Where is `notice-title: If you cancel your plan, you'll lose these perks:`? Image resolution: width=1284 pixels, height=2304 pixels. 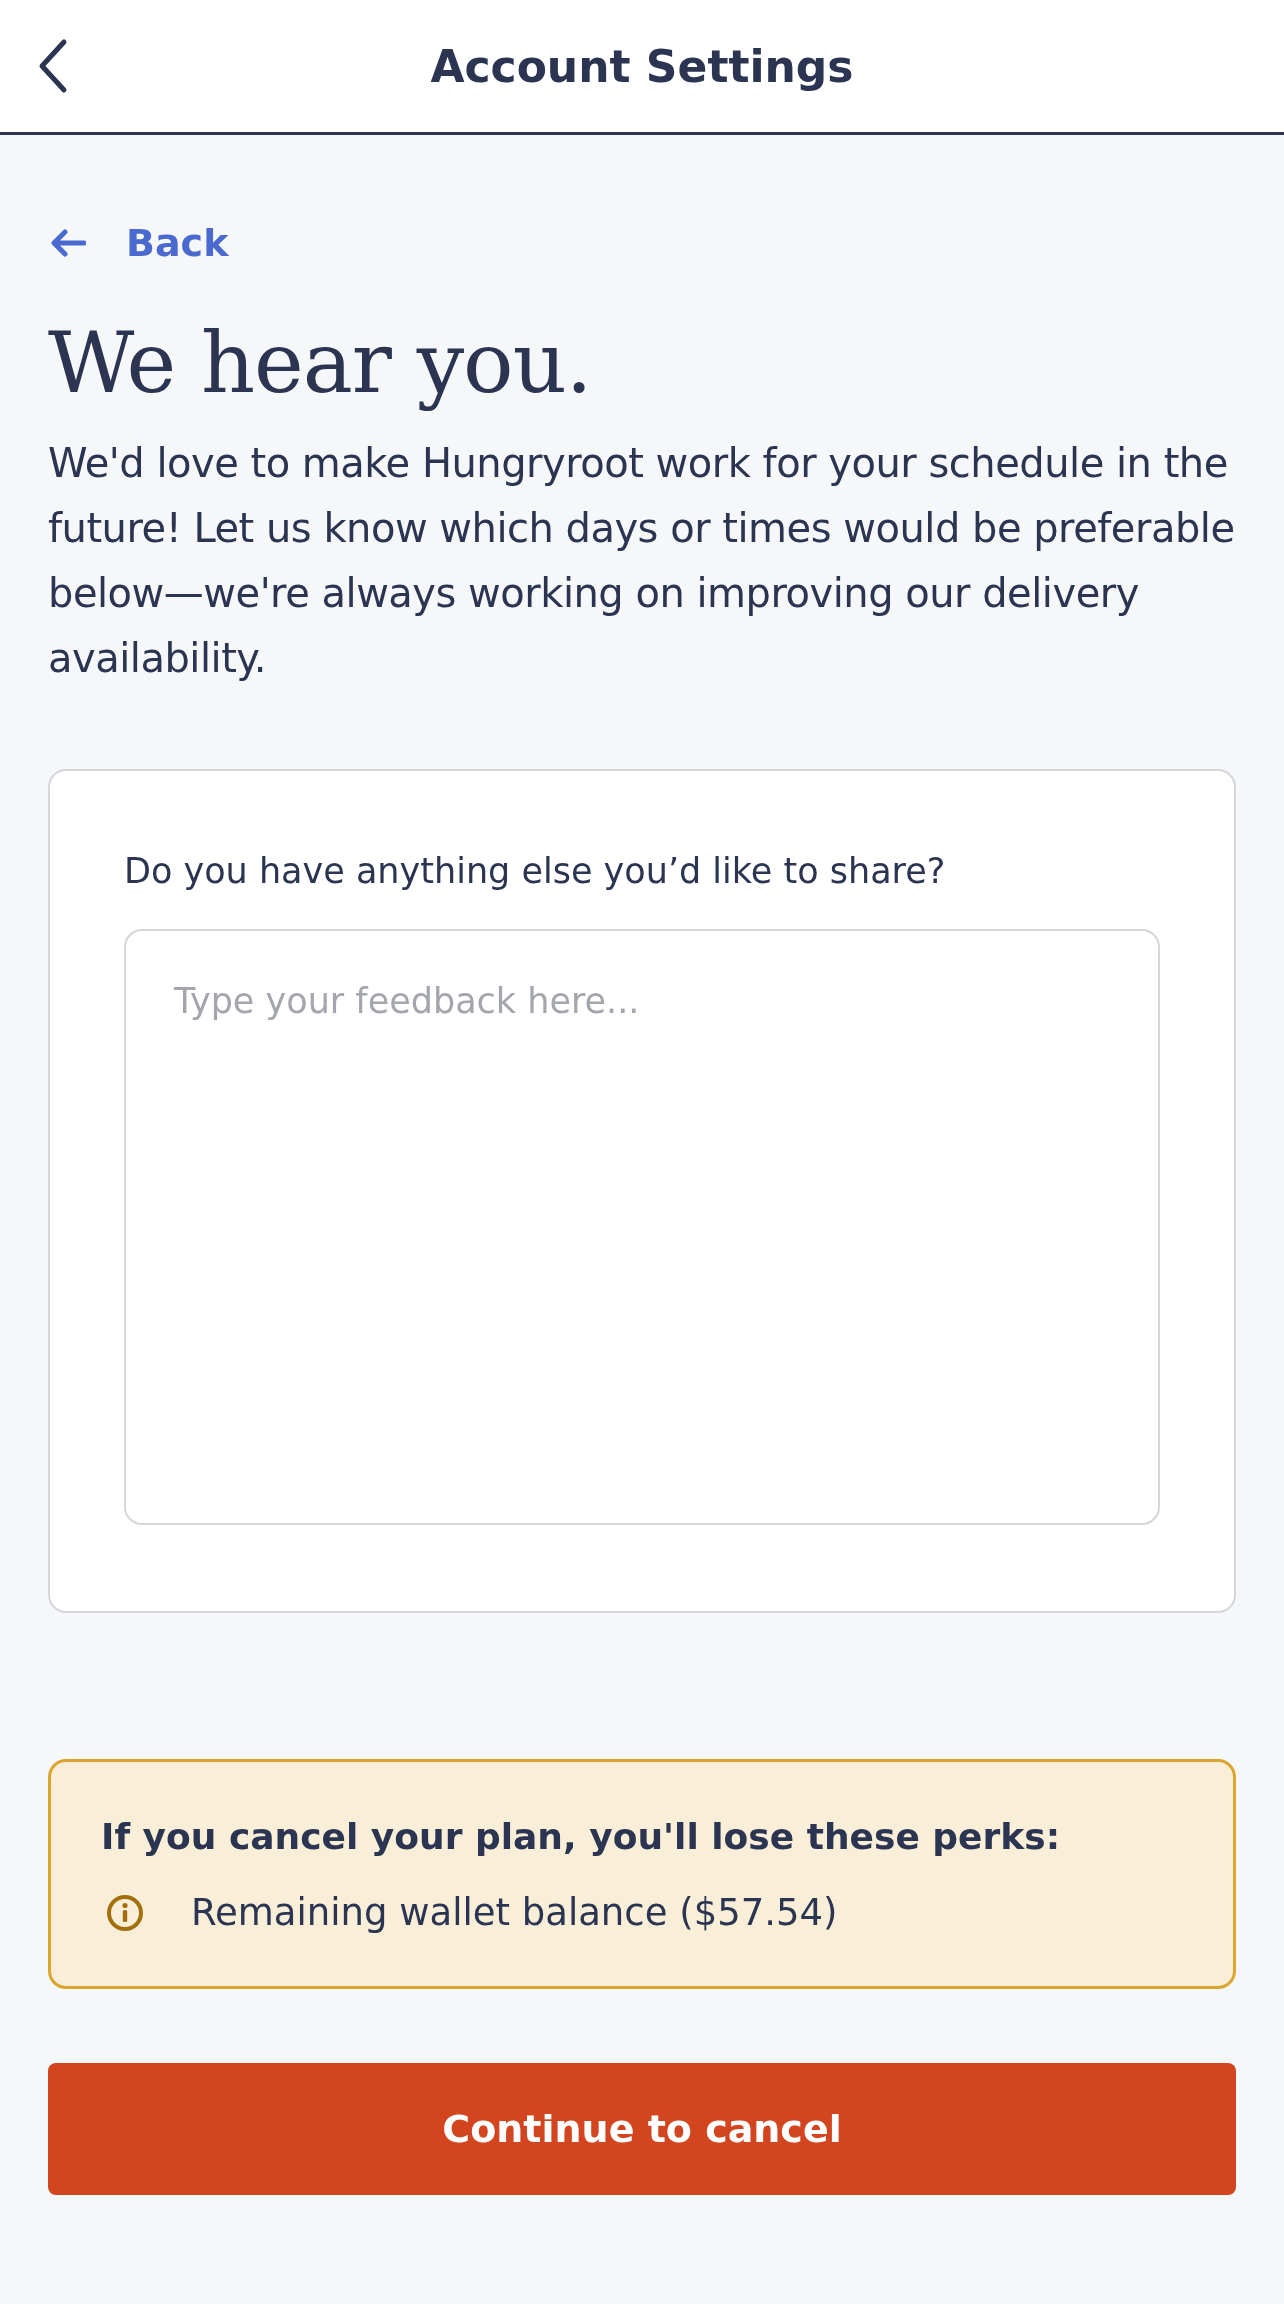
notice-title: If you cancel your plan, you'll lose these perks: is located at coordinates (581, 1837).